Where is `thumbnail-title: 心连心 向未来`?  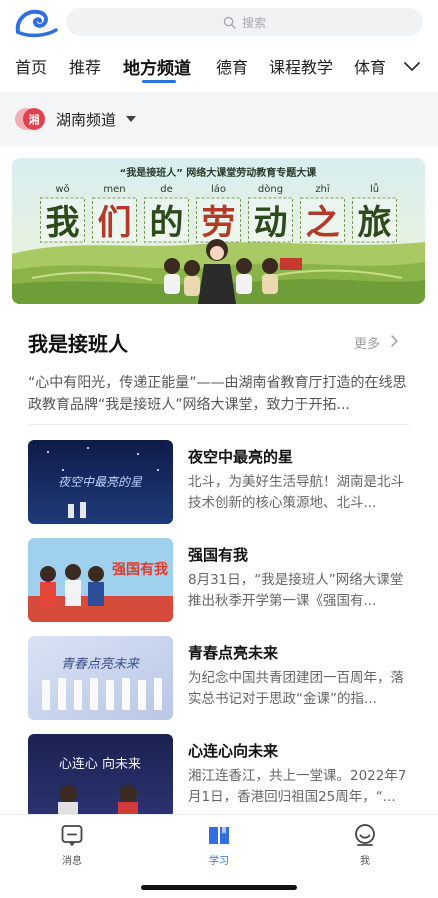
thumbnail-title: 心连心 向未来 is located at coordinates (100, 764).